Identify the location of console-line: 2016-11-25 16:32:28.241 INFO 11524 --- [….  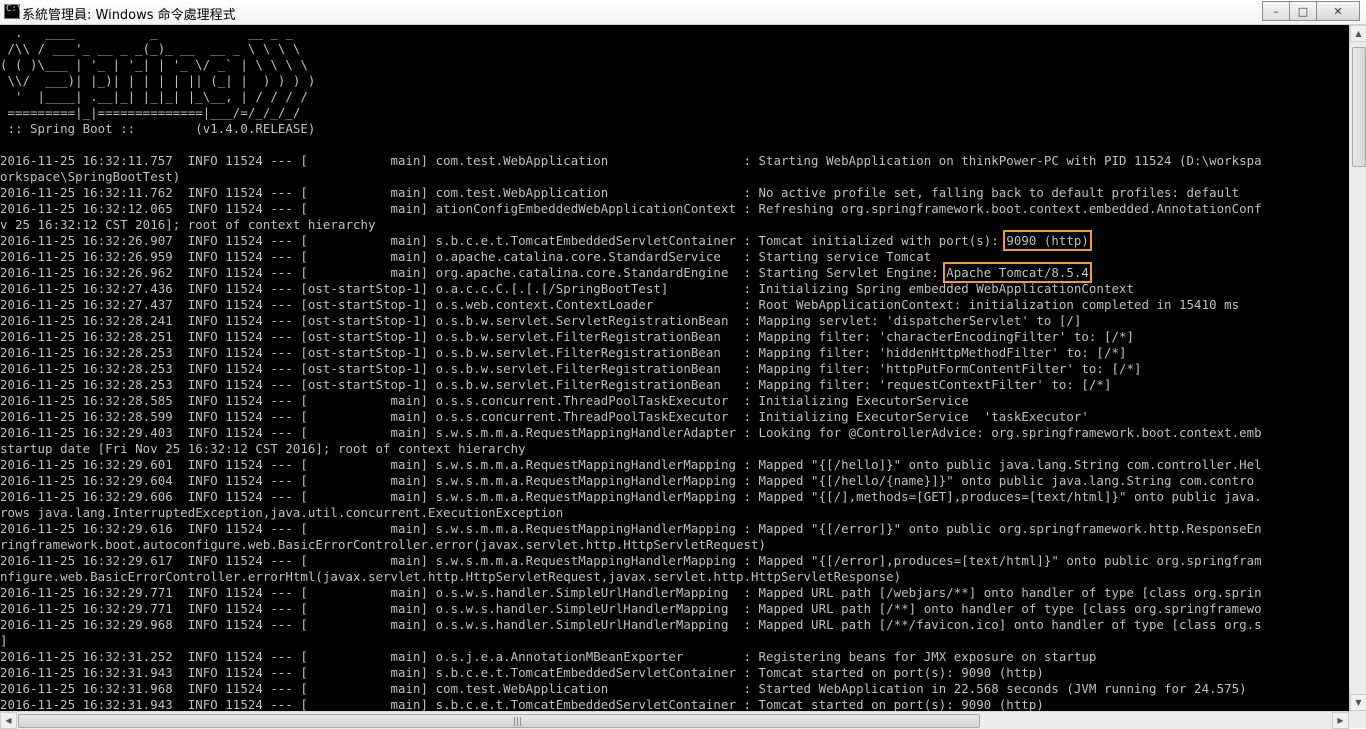
(541, 320).